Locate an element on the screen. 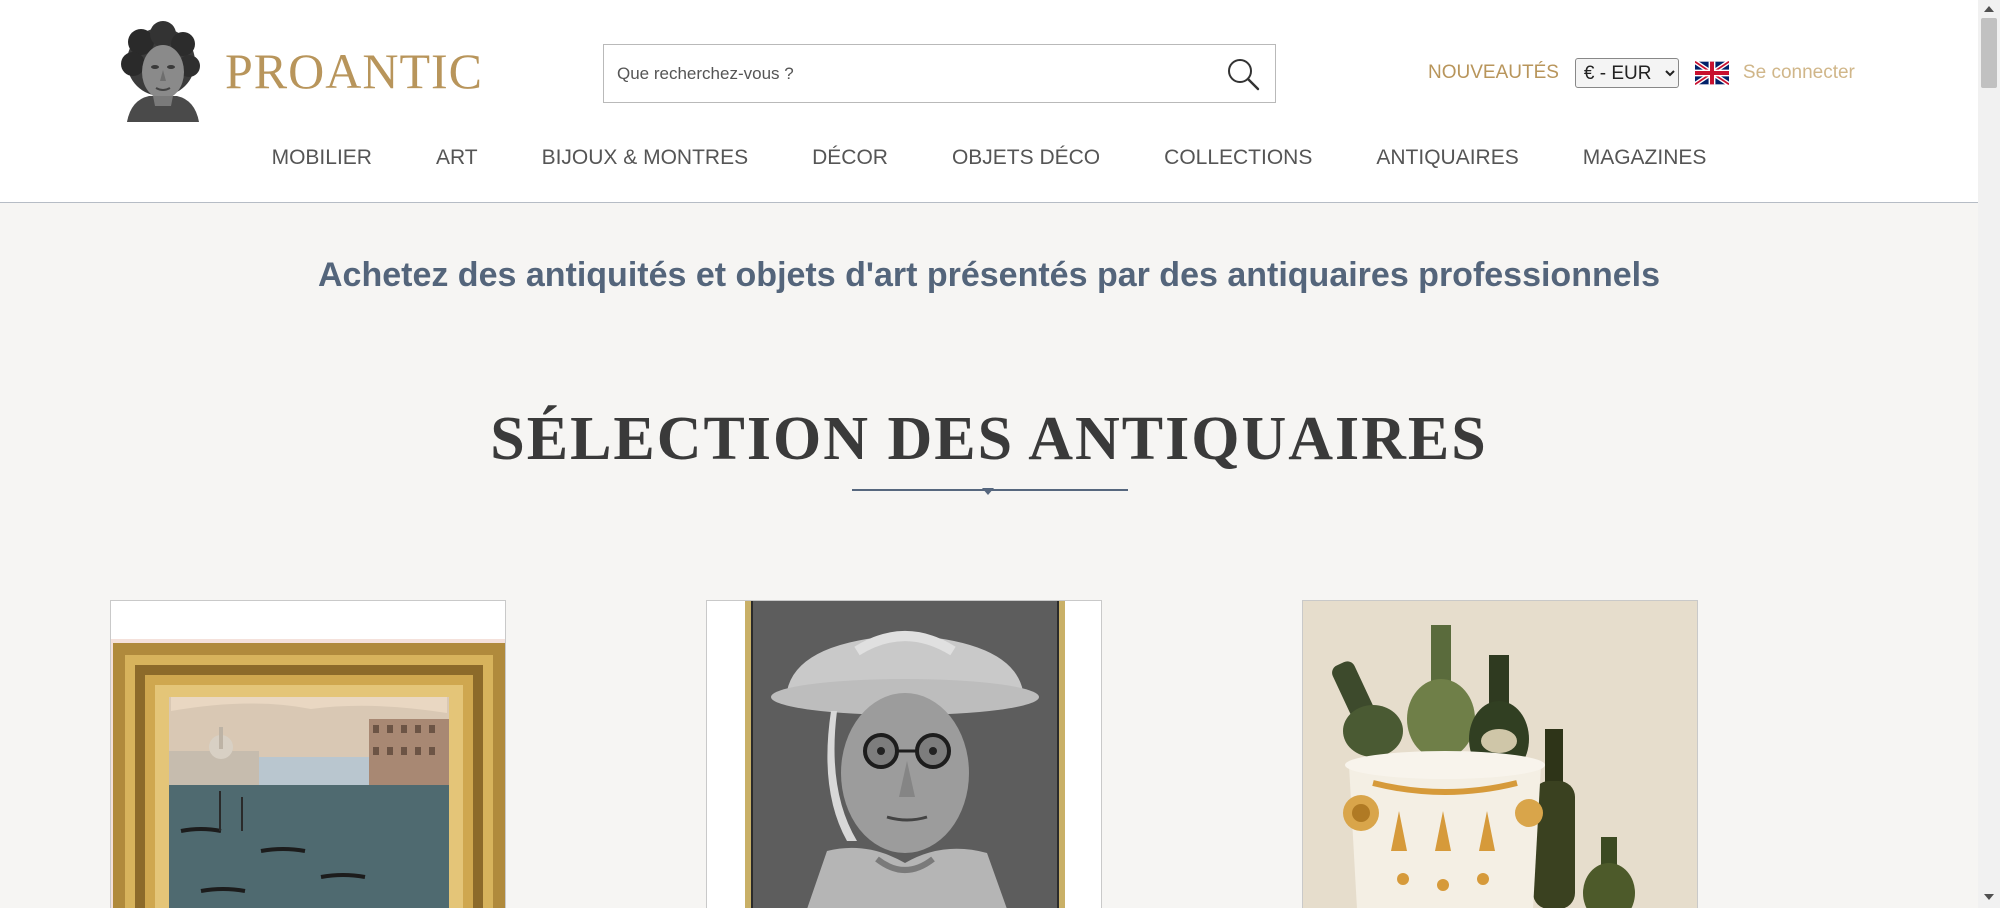 The width and height of the screenshot is (2000, 908). nav-item-magazines: MAGAZINES is located at coordinates (1645, 158).